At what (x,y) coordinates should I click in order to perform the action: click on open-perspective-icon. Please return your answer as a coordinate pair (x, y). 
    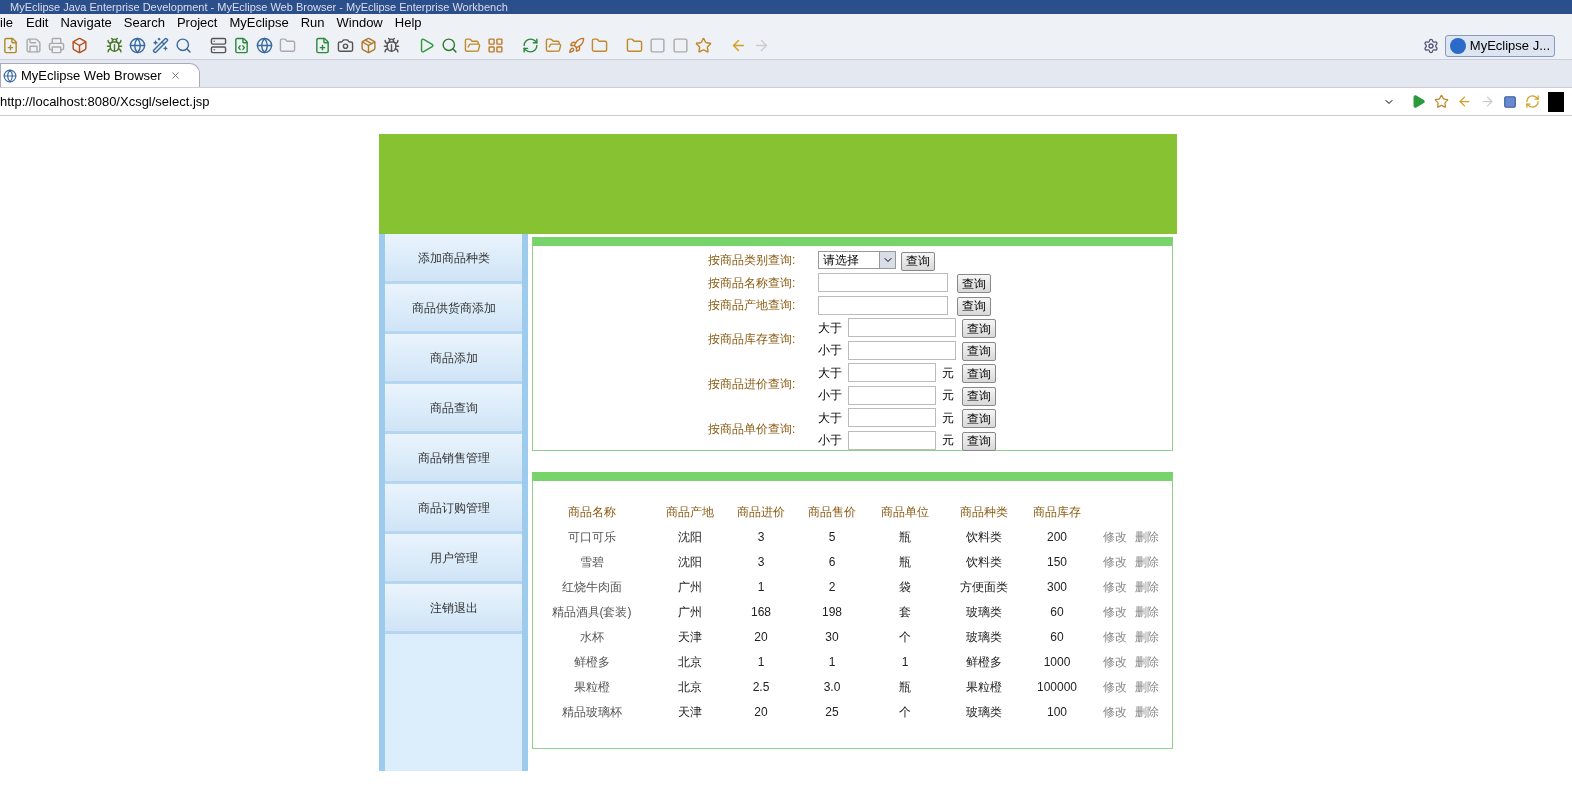
    Looking at the image, I should click on (1430, 45).